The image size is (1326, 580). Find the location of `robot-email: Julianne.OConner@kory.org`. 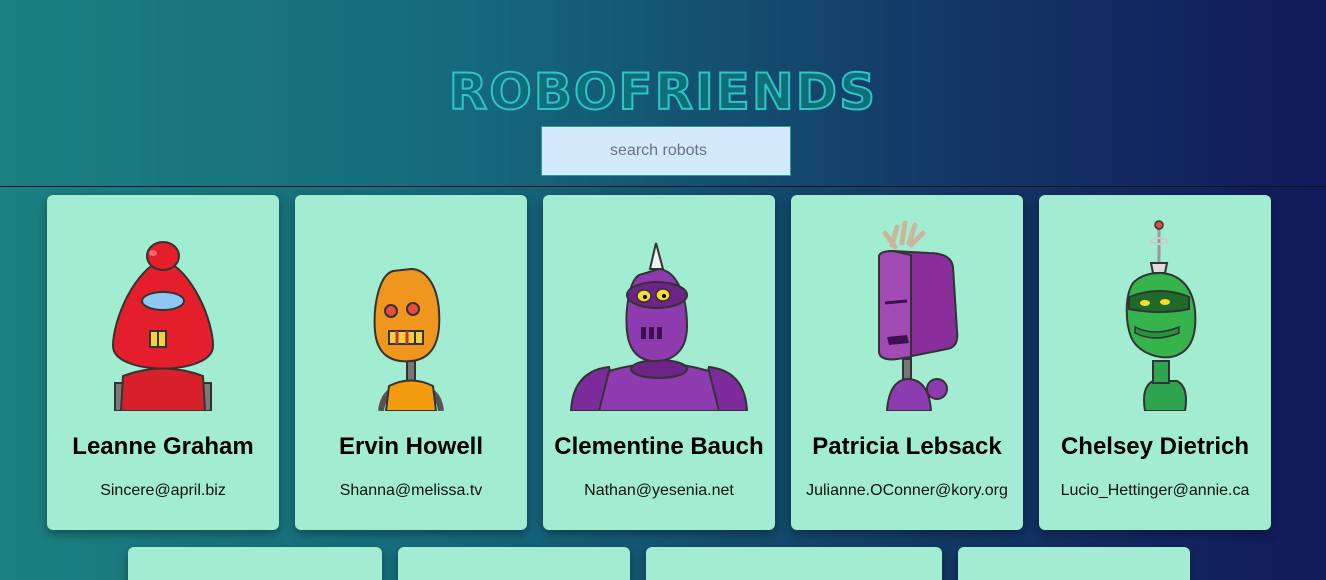

robot-email: Julianne.OConner@kory.org is located at coordinates (907, 490).